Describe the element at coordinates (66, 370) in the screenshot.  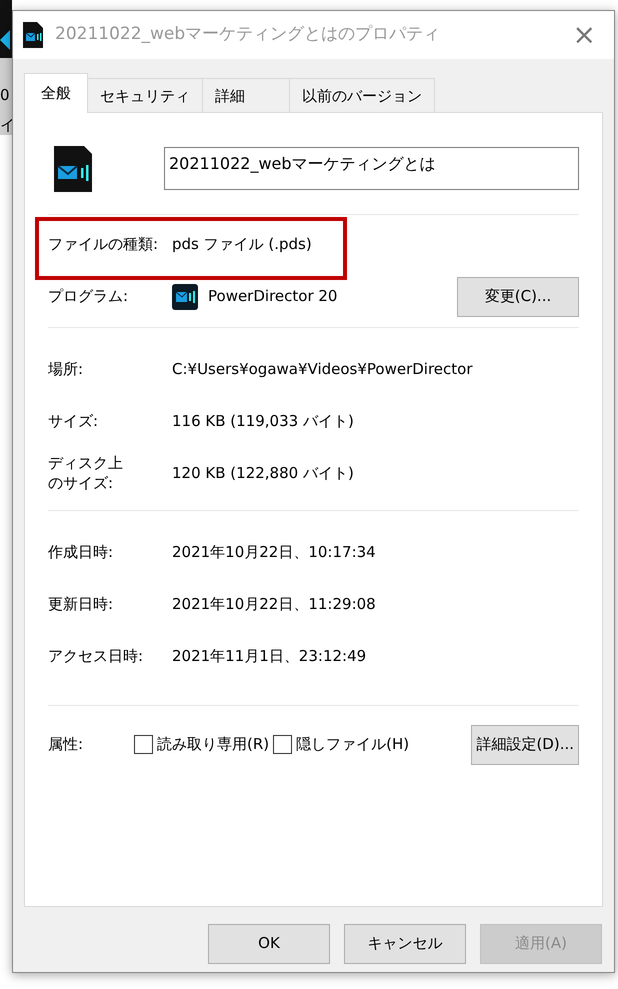
I see `property-label: 場所:` at that location.